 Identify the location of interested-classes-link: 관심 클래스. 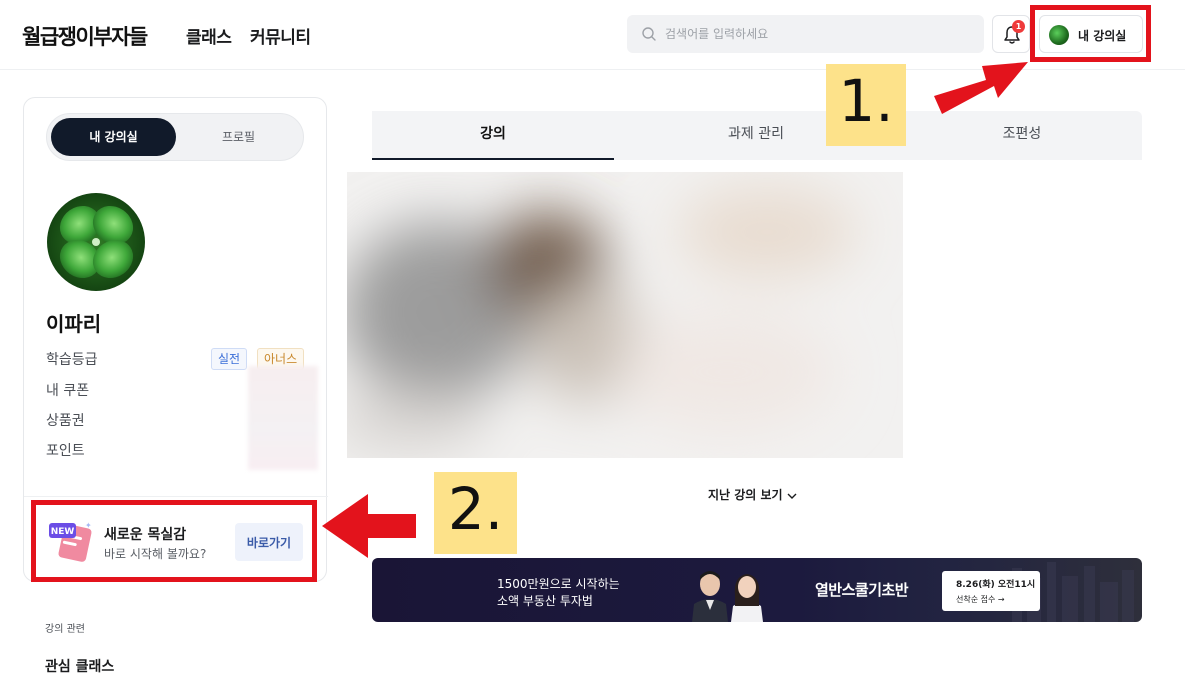
(79, 666).